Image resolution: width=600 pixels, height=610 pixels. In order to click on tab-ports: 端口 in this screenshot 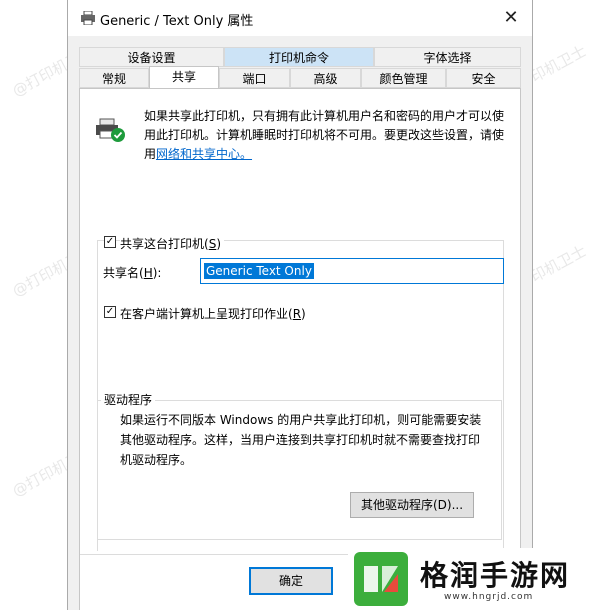, I will do `click(254, 78)`.